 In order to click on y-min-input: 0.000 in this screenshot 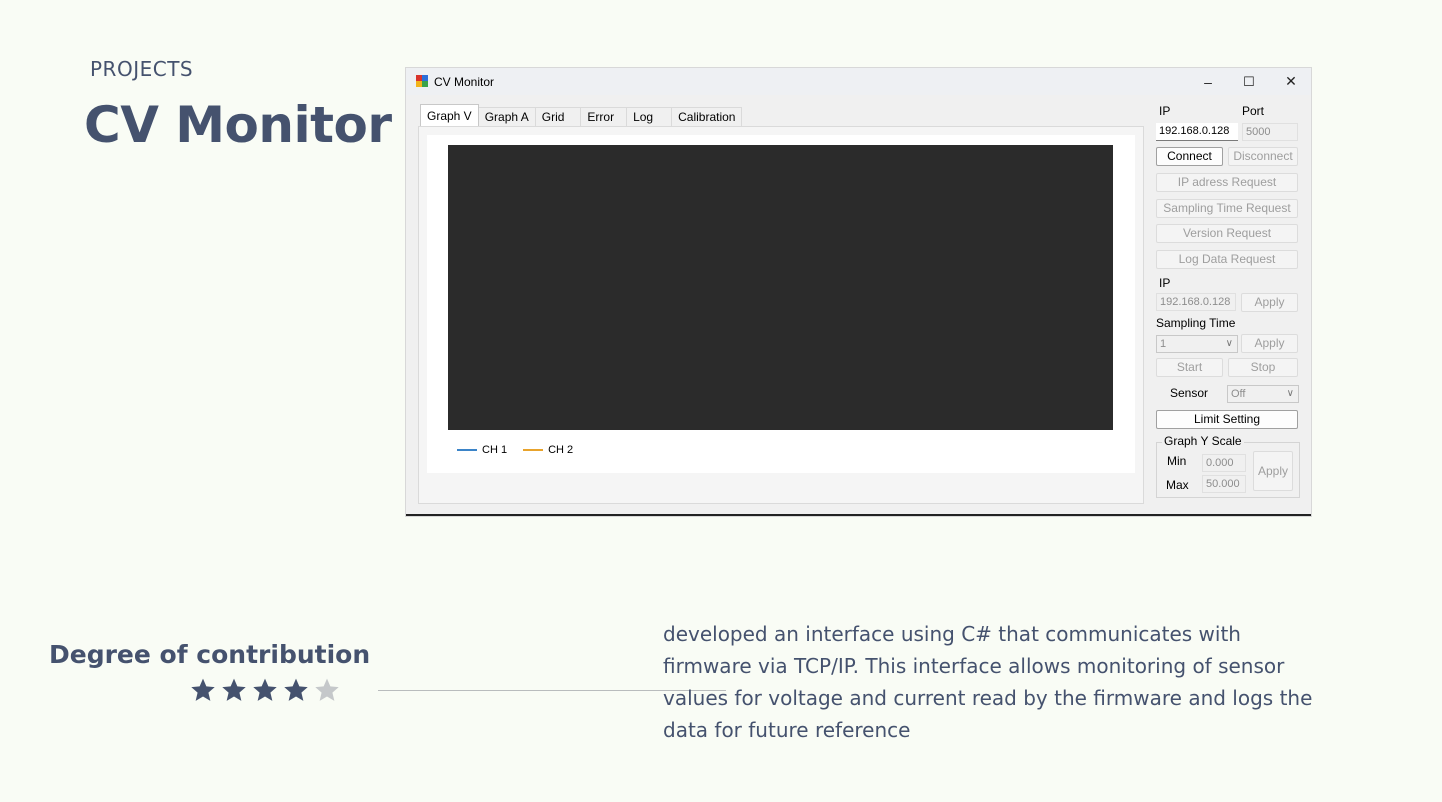, I will do `click(1224, 463)`.